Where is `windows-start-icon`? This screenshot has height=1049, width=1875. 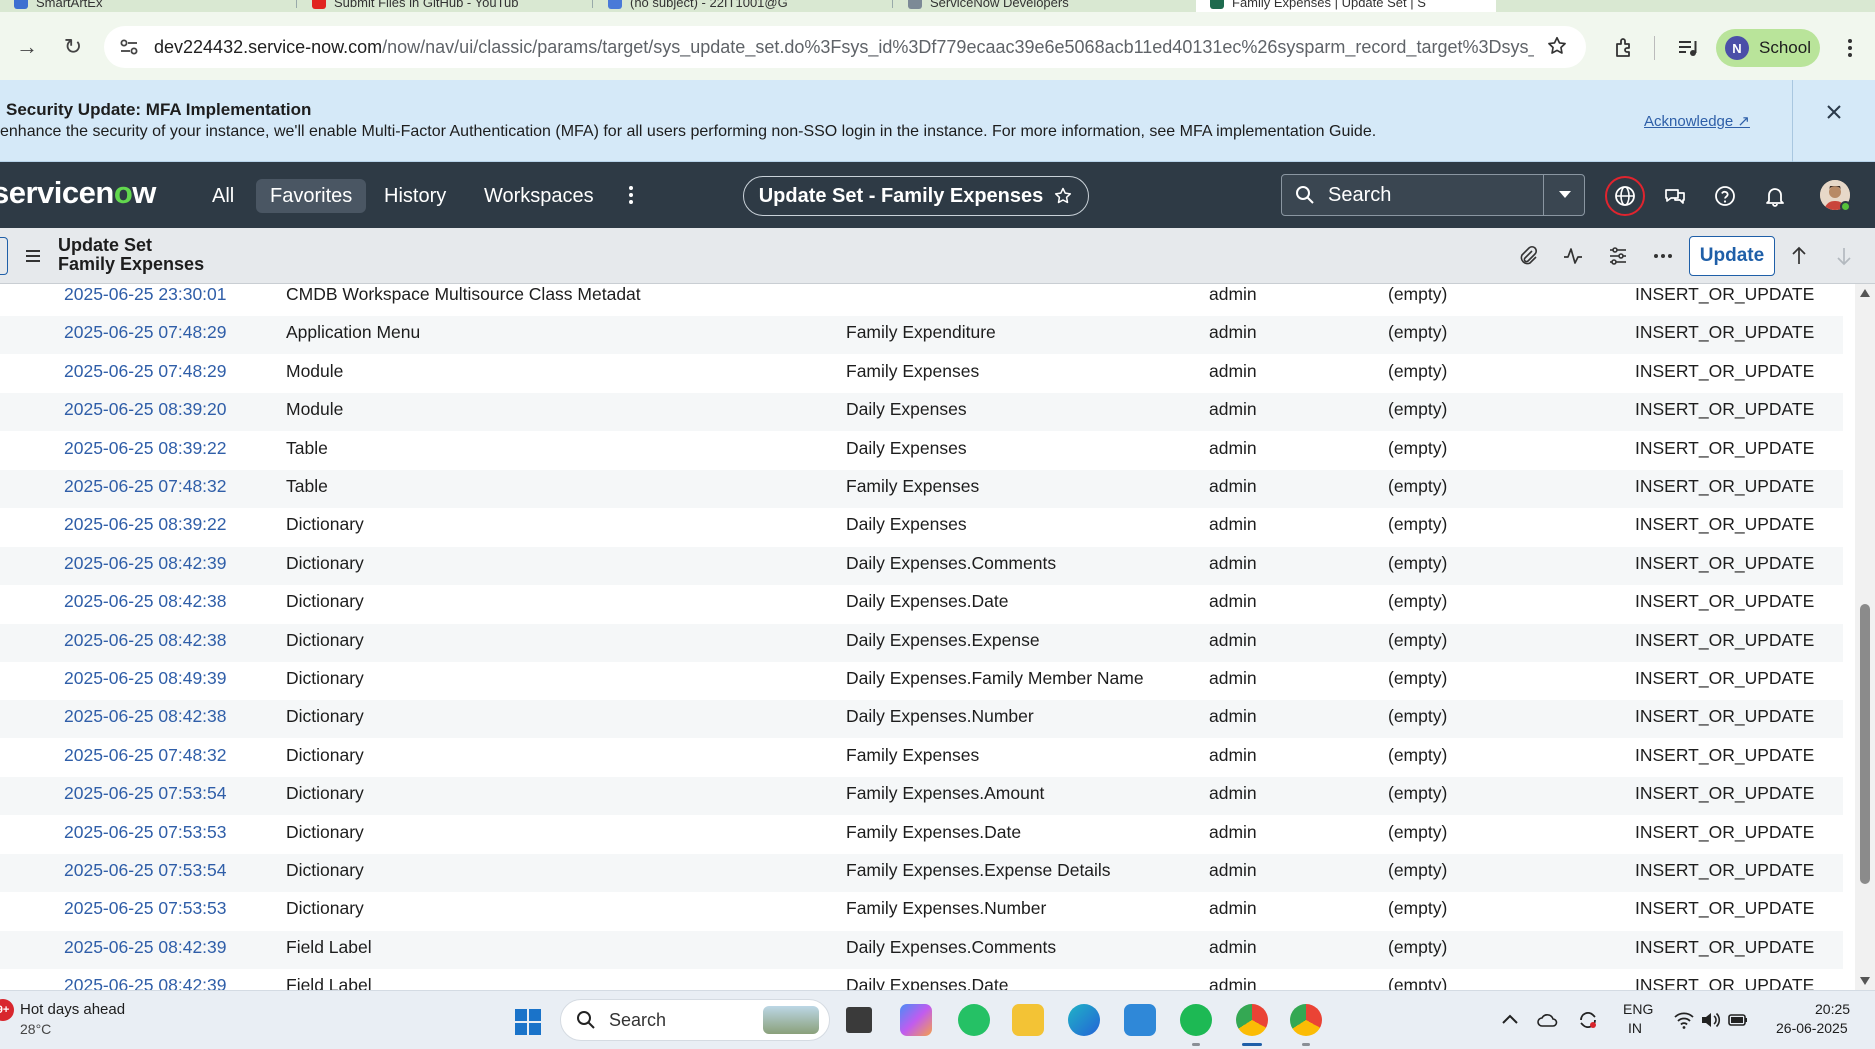 windows-start-icon is located at coordinates (528, 1022).